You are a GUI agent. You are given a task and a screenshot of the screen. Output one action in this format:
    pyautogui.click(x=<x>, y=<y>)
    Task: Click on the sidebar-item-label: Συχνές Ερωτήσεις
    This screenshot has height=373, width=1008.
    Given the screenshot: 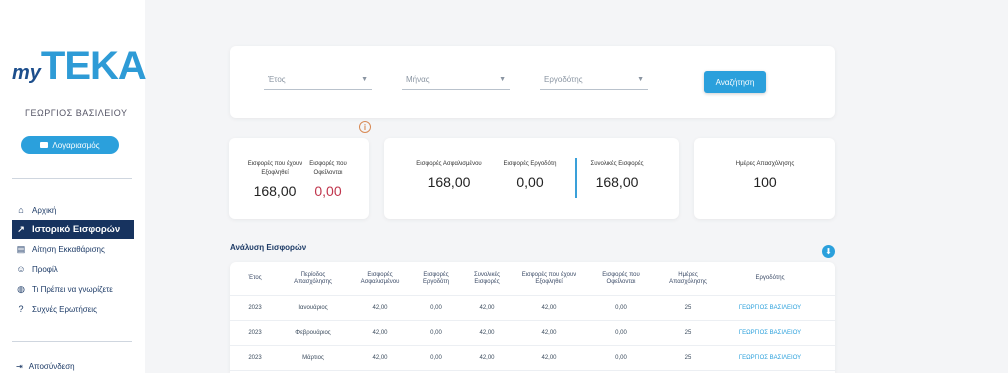 What is the action you would take?
    pyautogui.click(x=64, y=309)
    